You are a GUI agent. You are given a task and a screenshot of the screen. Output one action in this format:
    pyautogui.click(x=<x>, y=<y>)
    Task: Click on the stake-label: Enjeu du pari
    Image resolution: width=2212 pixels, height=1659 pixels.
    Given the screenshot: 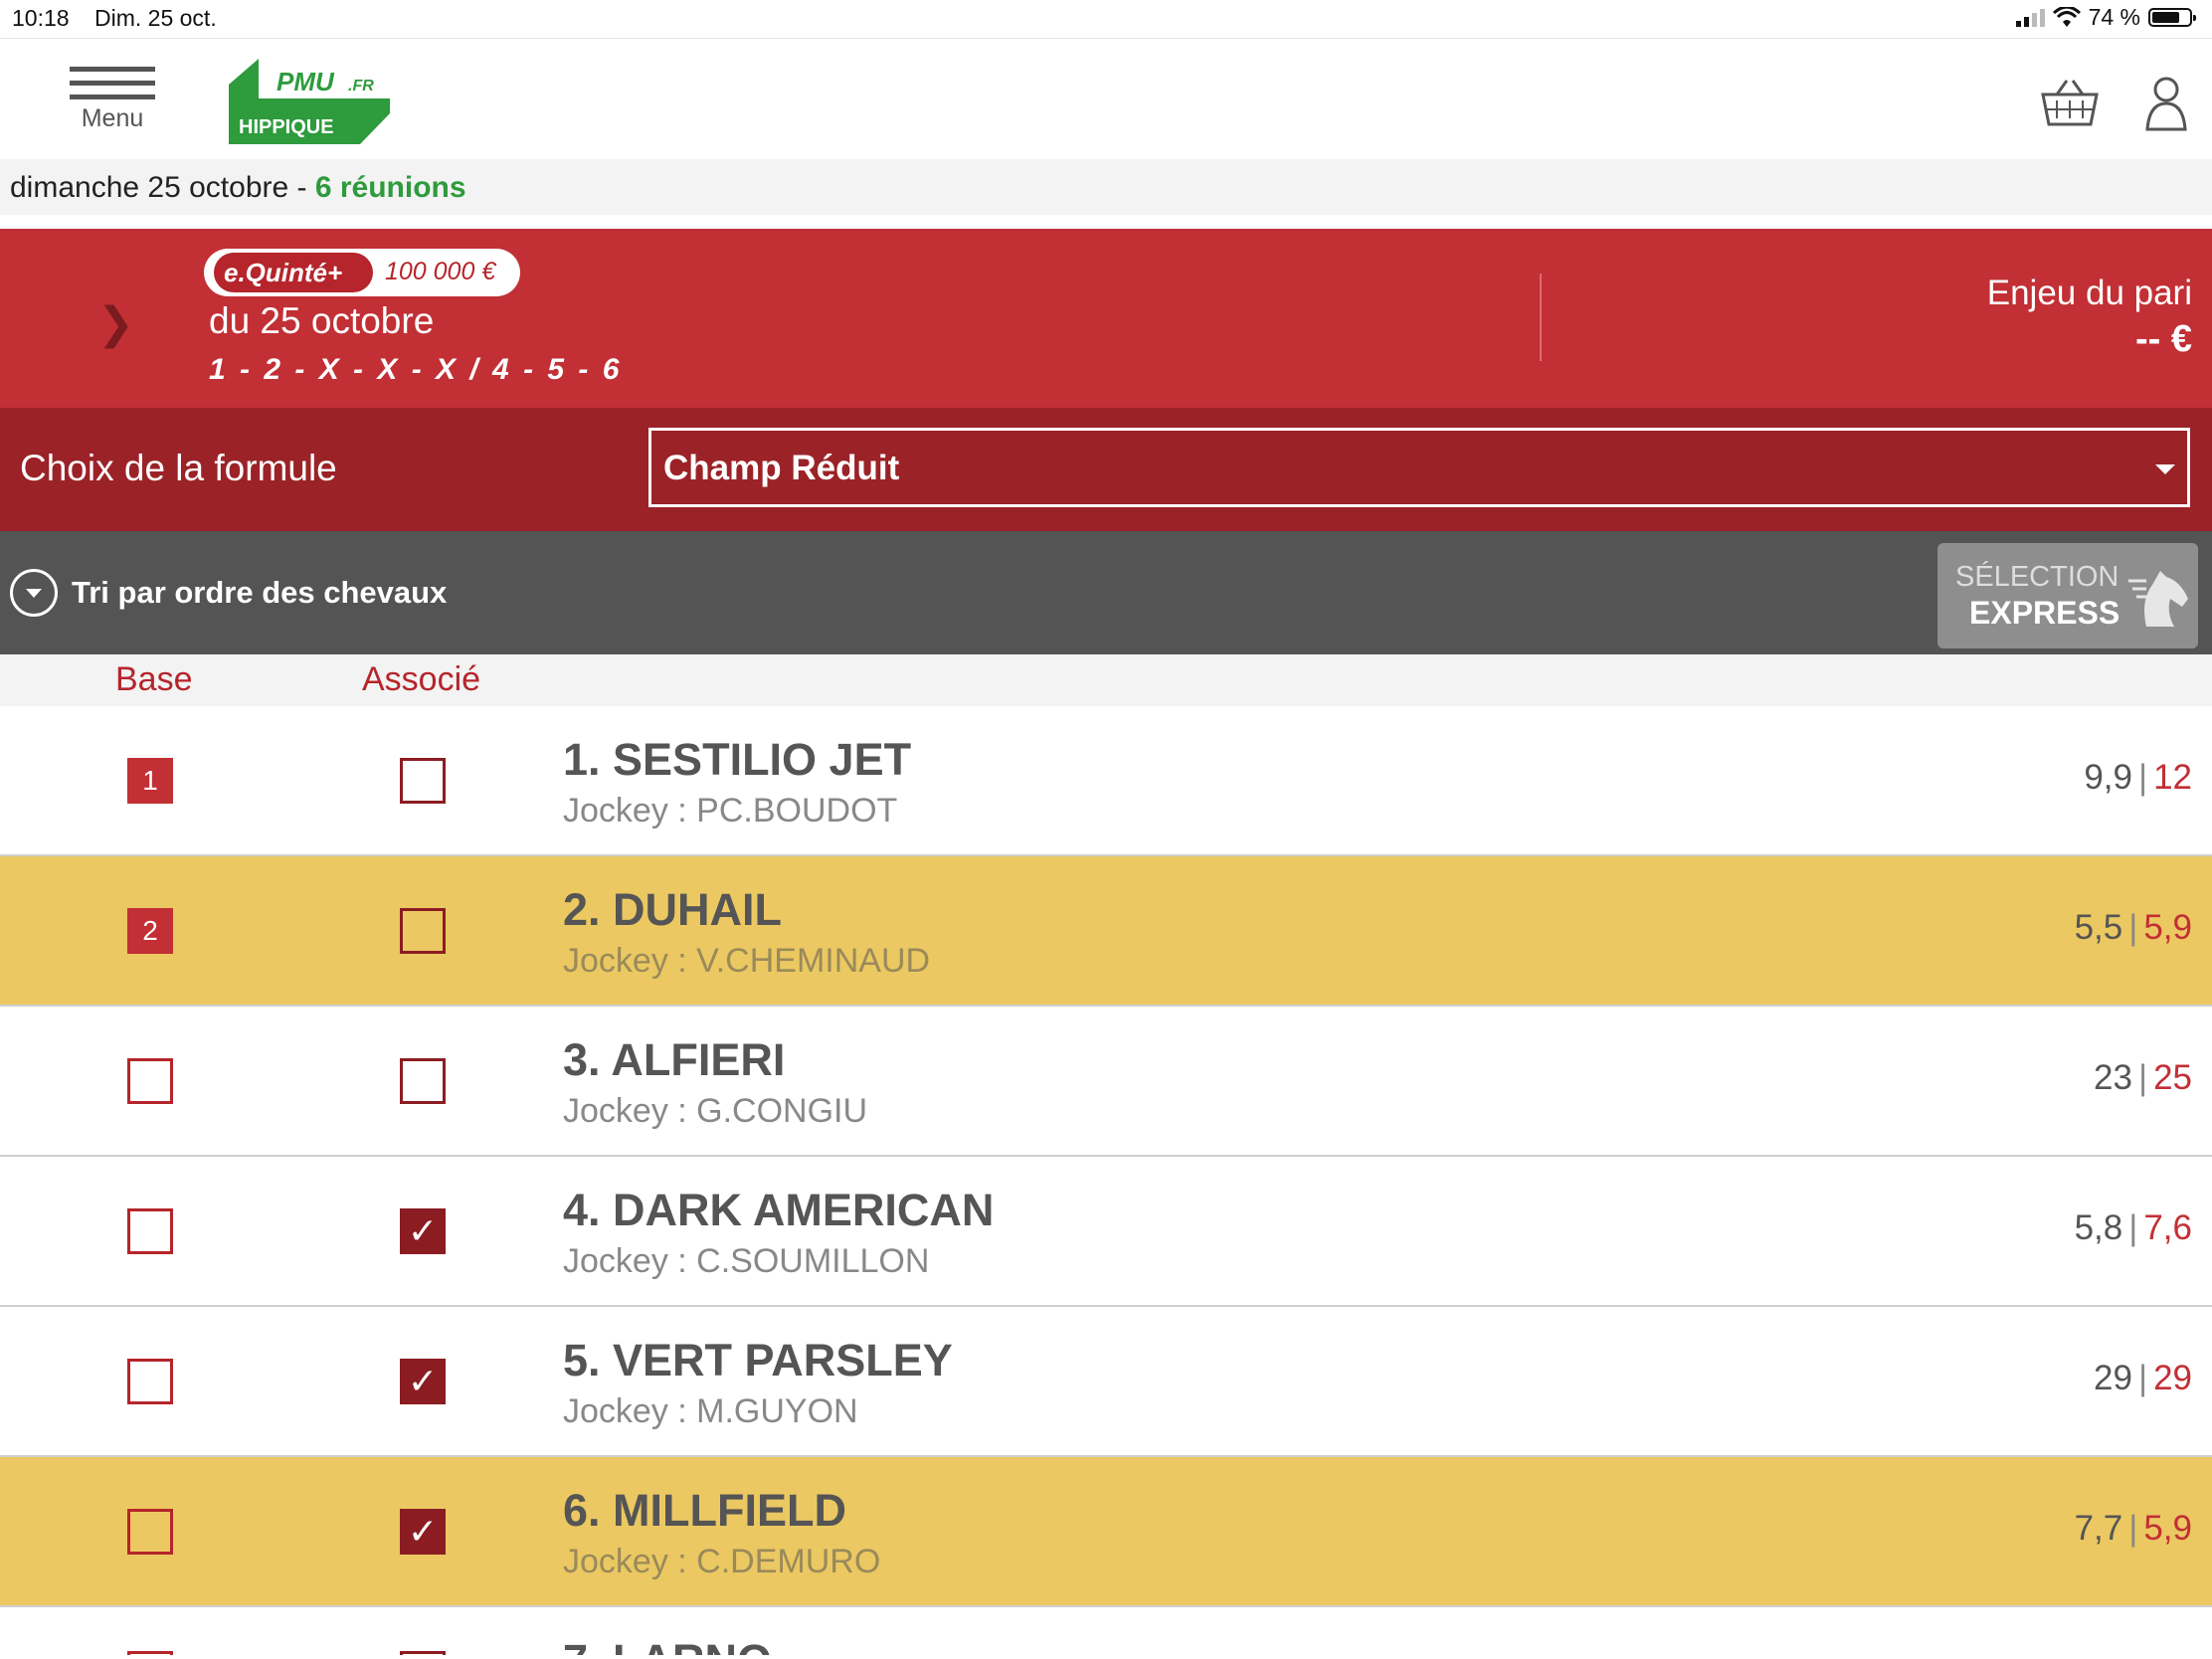 What is the action you would take?
    pyautogui.click(x=2089, y=293)
    